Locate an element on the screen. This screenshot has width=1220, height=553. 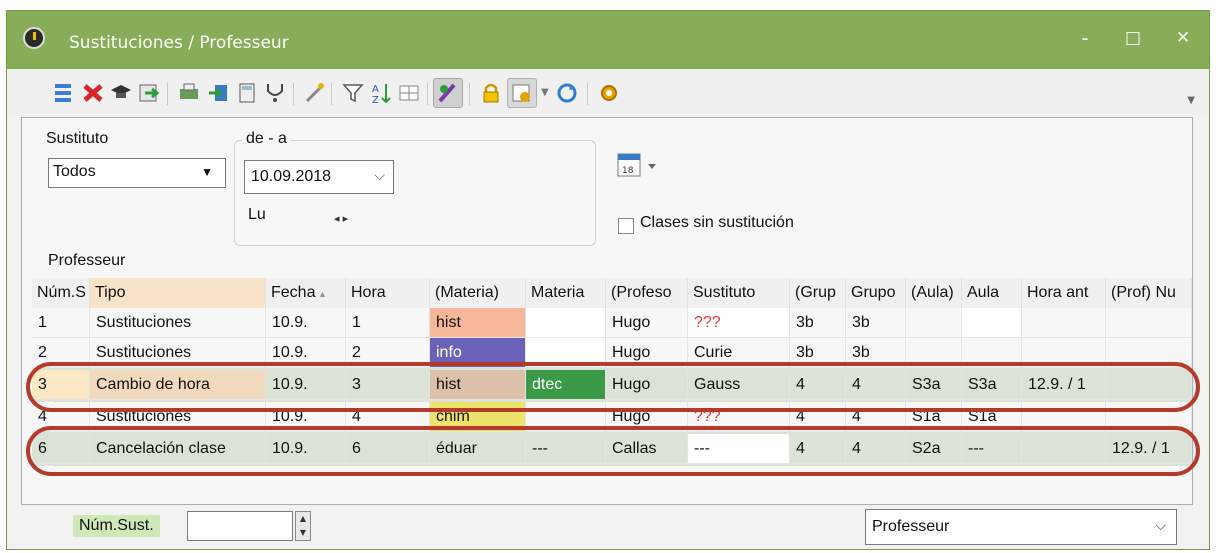
day-nav-arrows: ◂ ▸ is located at coordinates (341, 218).